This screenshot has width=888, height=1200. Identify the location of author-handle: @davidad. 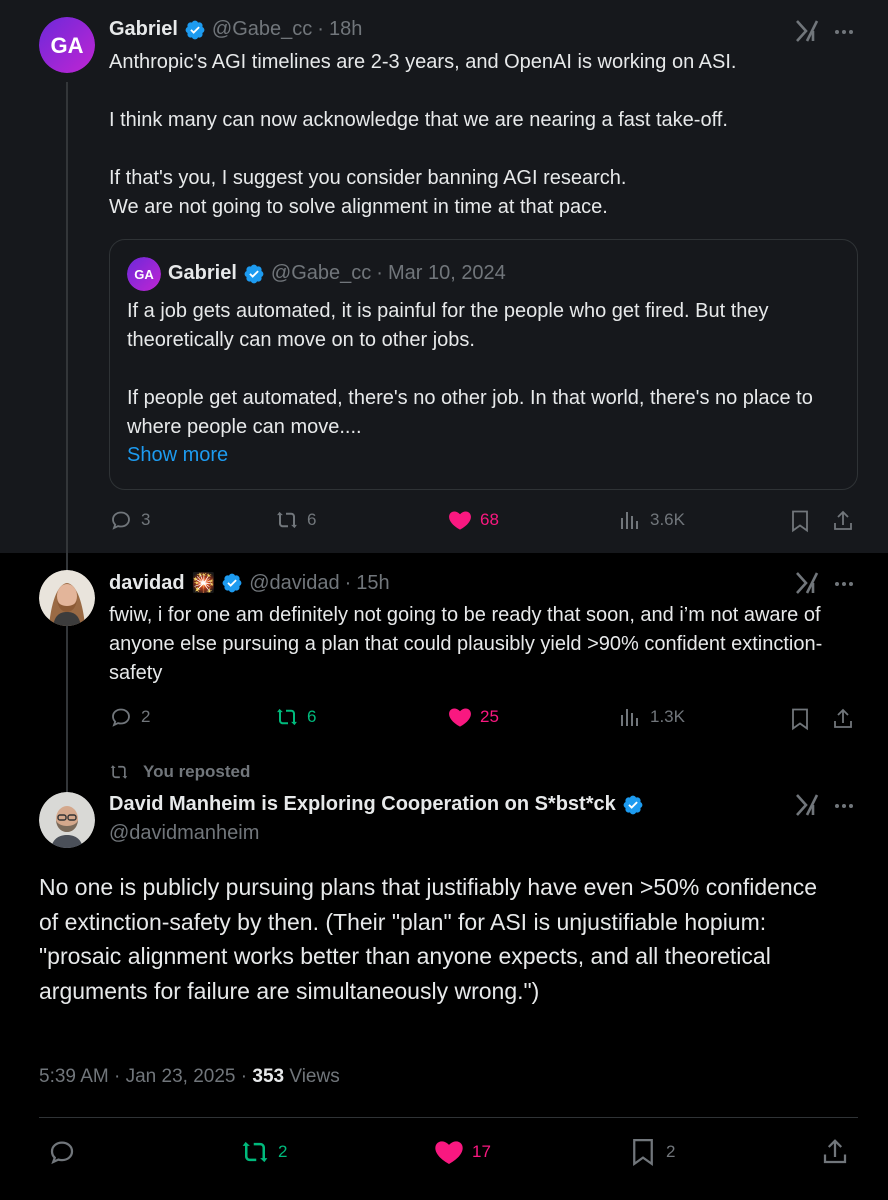
(294, 583).